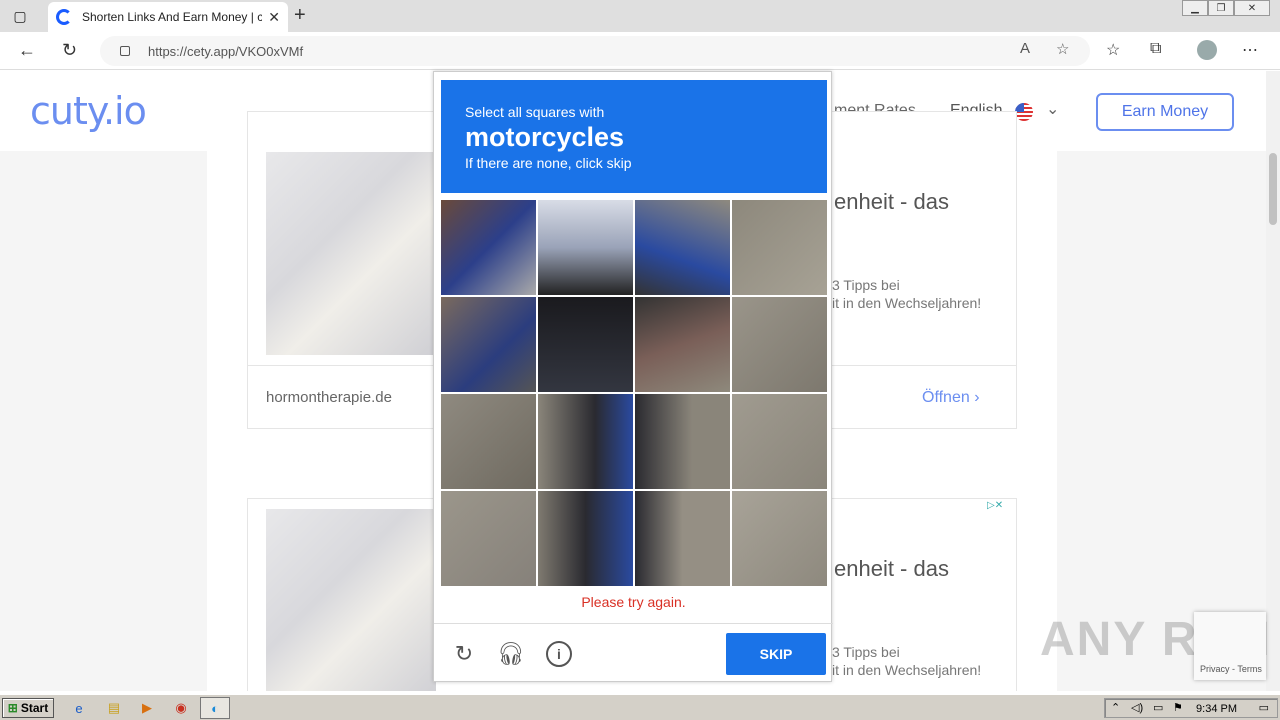 This screenshot has width=1280, height=720. What do you see at coordinates (181, 708) in the screenshot?
I see `chrome-icon: ◉` at bounding box center [181, 708].